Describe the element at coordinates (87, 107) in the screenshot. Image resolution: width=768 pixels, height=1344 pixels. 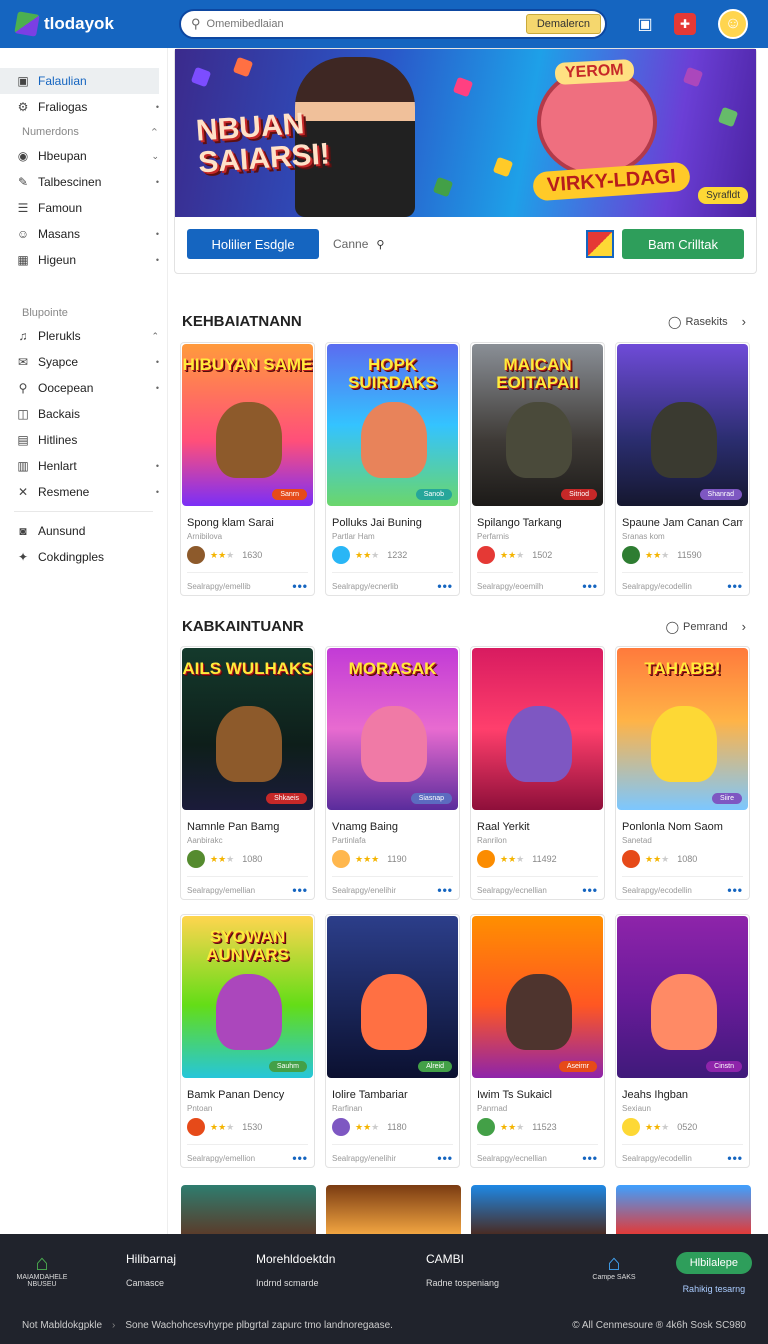
I see `sidebar-item: ⚙ Fraliogas •` at that location.